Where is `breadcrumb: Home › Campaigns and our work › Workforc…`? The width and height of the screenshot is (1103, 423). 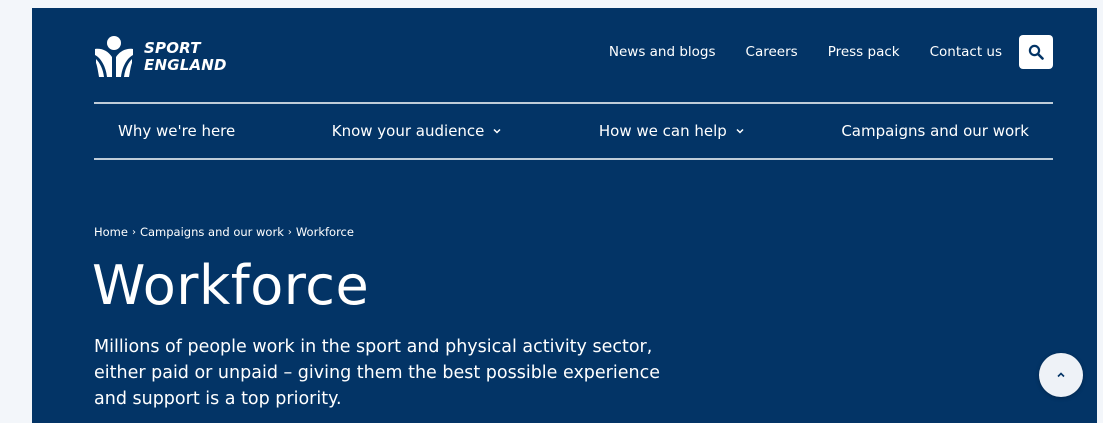
breadcrumb: Home › Campaigns and our work › Workforc… is located at coordinates (224, 232).